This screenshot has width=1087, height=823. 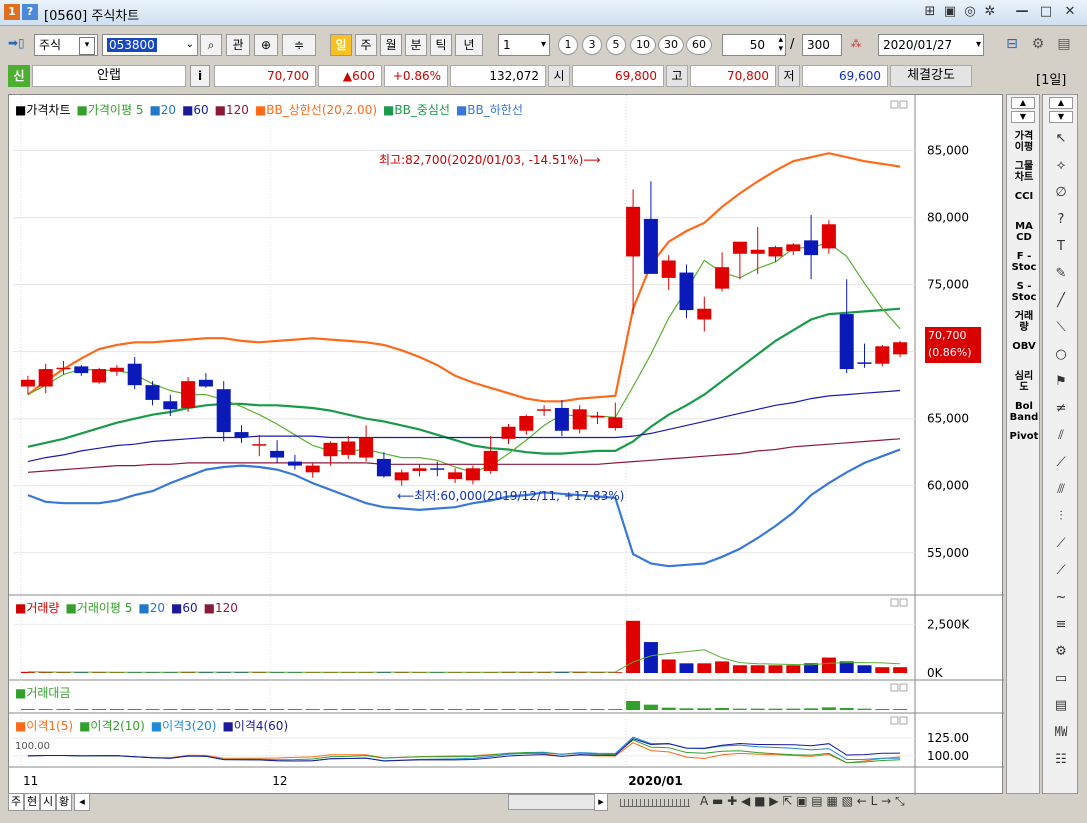 I want to click on drawing-tool-icon: ⟍, so click(x=1061, y=328).